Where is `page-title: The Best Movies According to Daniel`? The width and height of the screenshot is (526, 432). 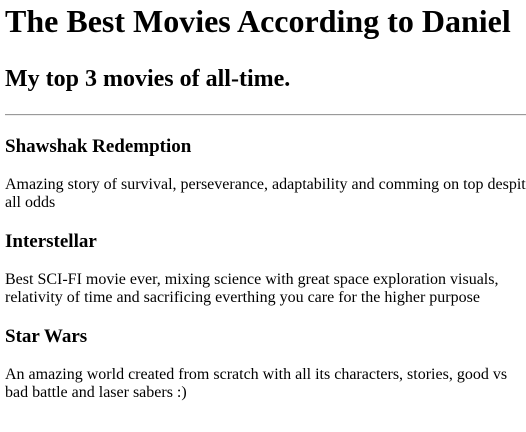 page-title: The Best Movies According to Daniel is located at coordinates (258, 21).